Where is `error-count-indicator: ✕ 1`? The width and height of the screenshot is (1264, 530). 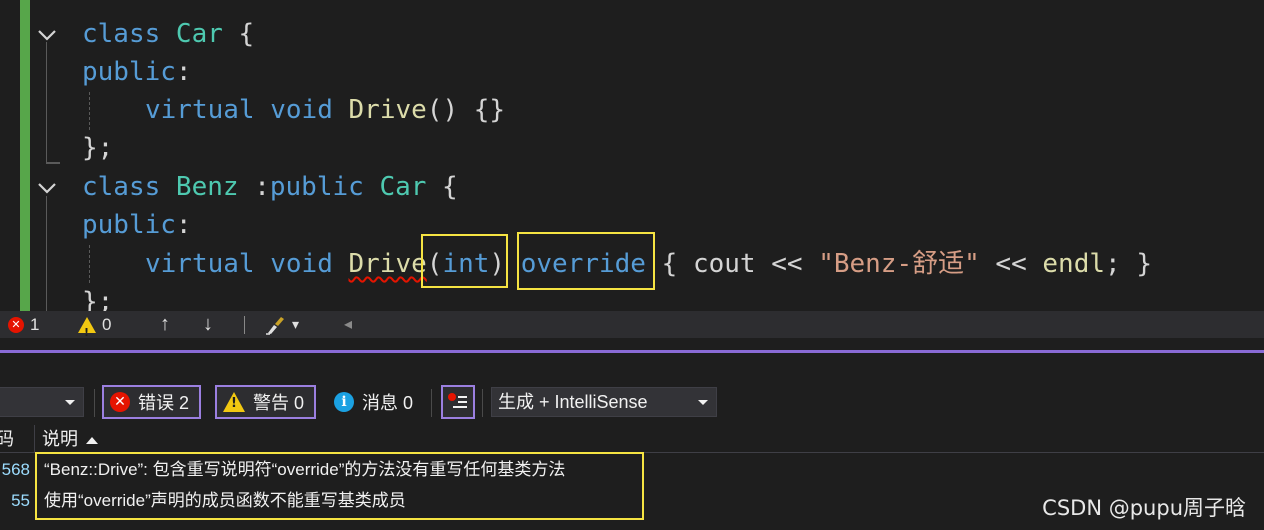
error-count-indicator: ✕ 1 is located at coordinates (23, 324).